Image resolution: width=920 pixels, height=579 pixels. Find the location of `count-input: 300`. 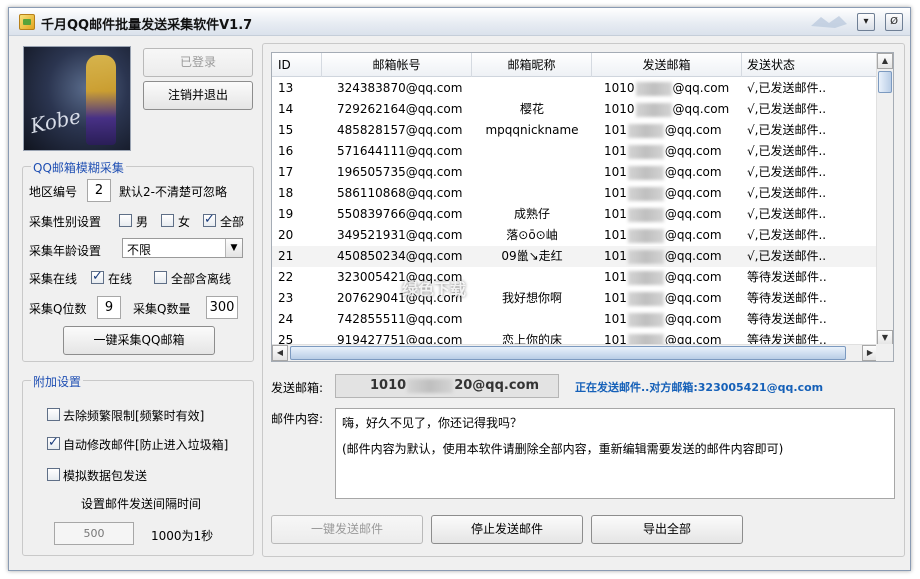

count-input: 300 is located at coordinates (222, 307).